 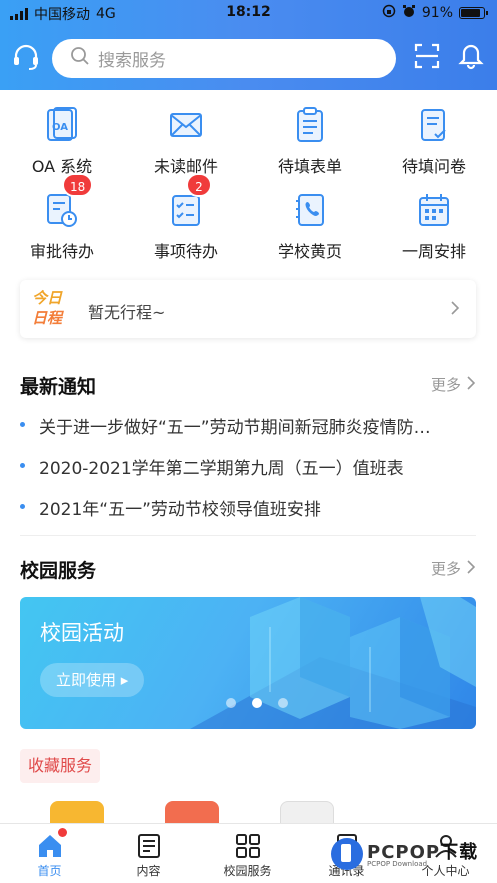 What do you see at coordinates (58, 571) in the screenshot?
I see `campus-services-title: 校园服务` at bounding box center [58, 571].